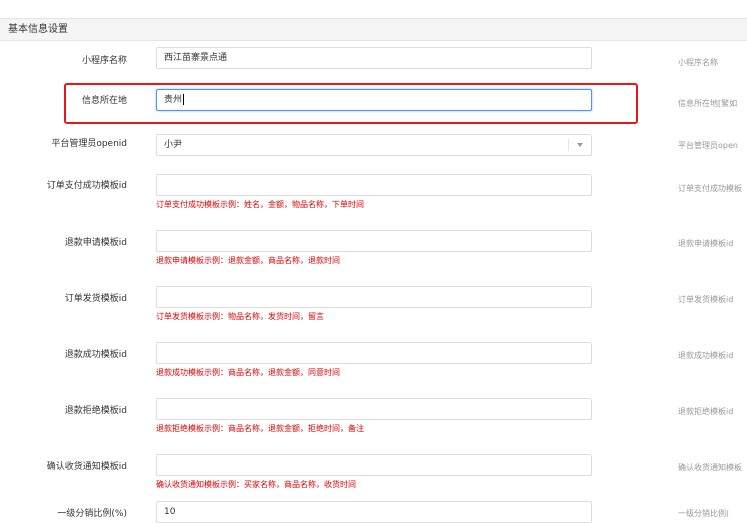  I want to click on field-label: 订单发货模板id, so click(95, 299).